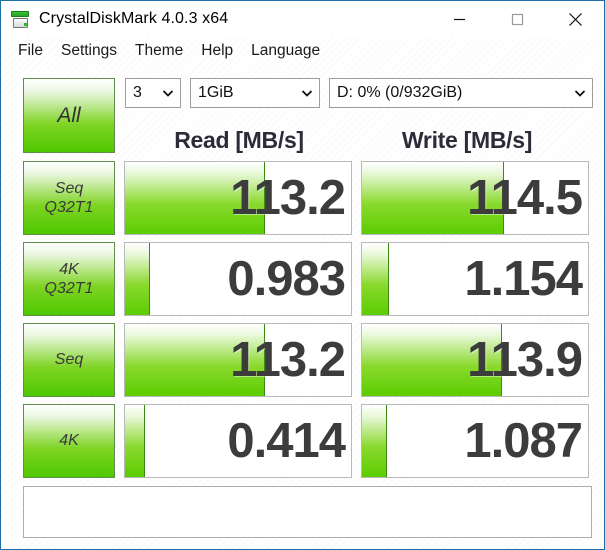 This screenshot has height=550, width=605. I want to click on maximize-button, so click(517, 19).